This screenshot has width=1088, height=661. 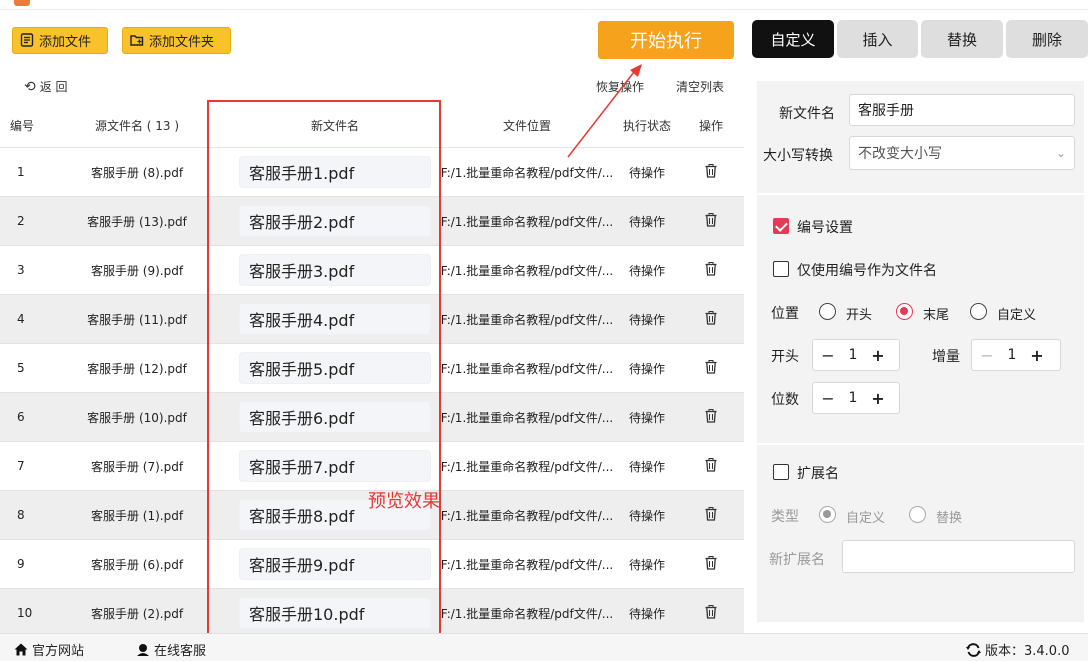 What do you see at coordinates (962, 39) in the screenshot?
I see `tab-replace: 替换` at bounding box center [962, 39].